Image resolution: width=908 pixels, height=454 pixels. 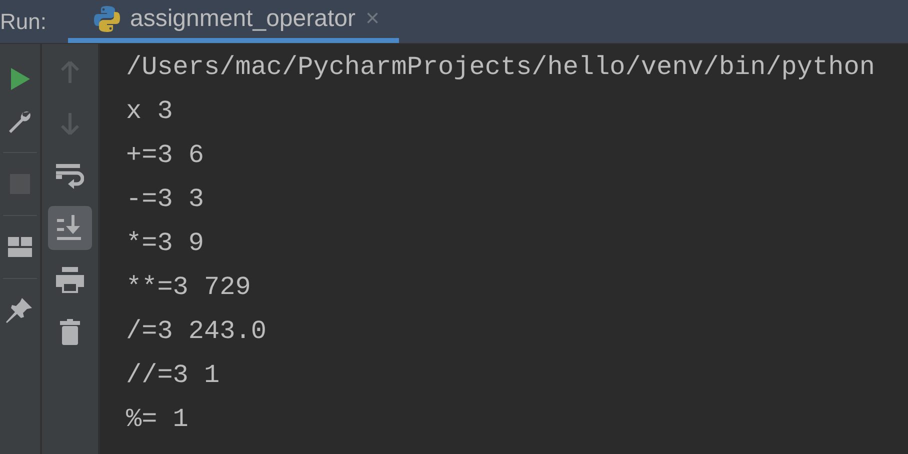 What do you see at coordinates (189, 287) in the screenshot?
I see `console-line: **=3 729` at bounding box center [189, 287].